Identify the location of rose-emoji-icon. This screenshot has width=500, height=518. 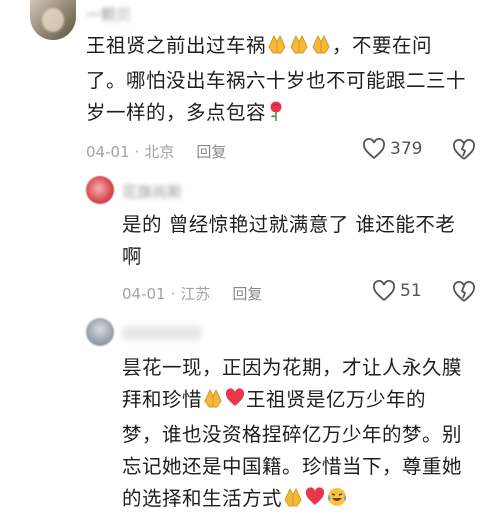
(276, 116).